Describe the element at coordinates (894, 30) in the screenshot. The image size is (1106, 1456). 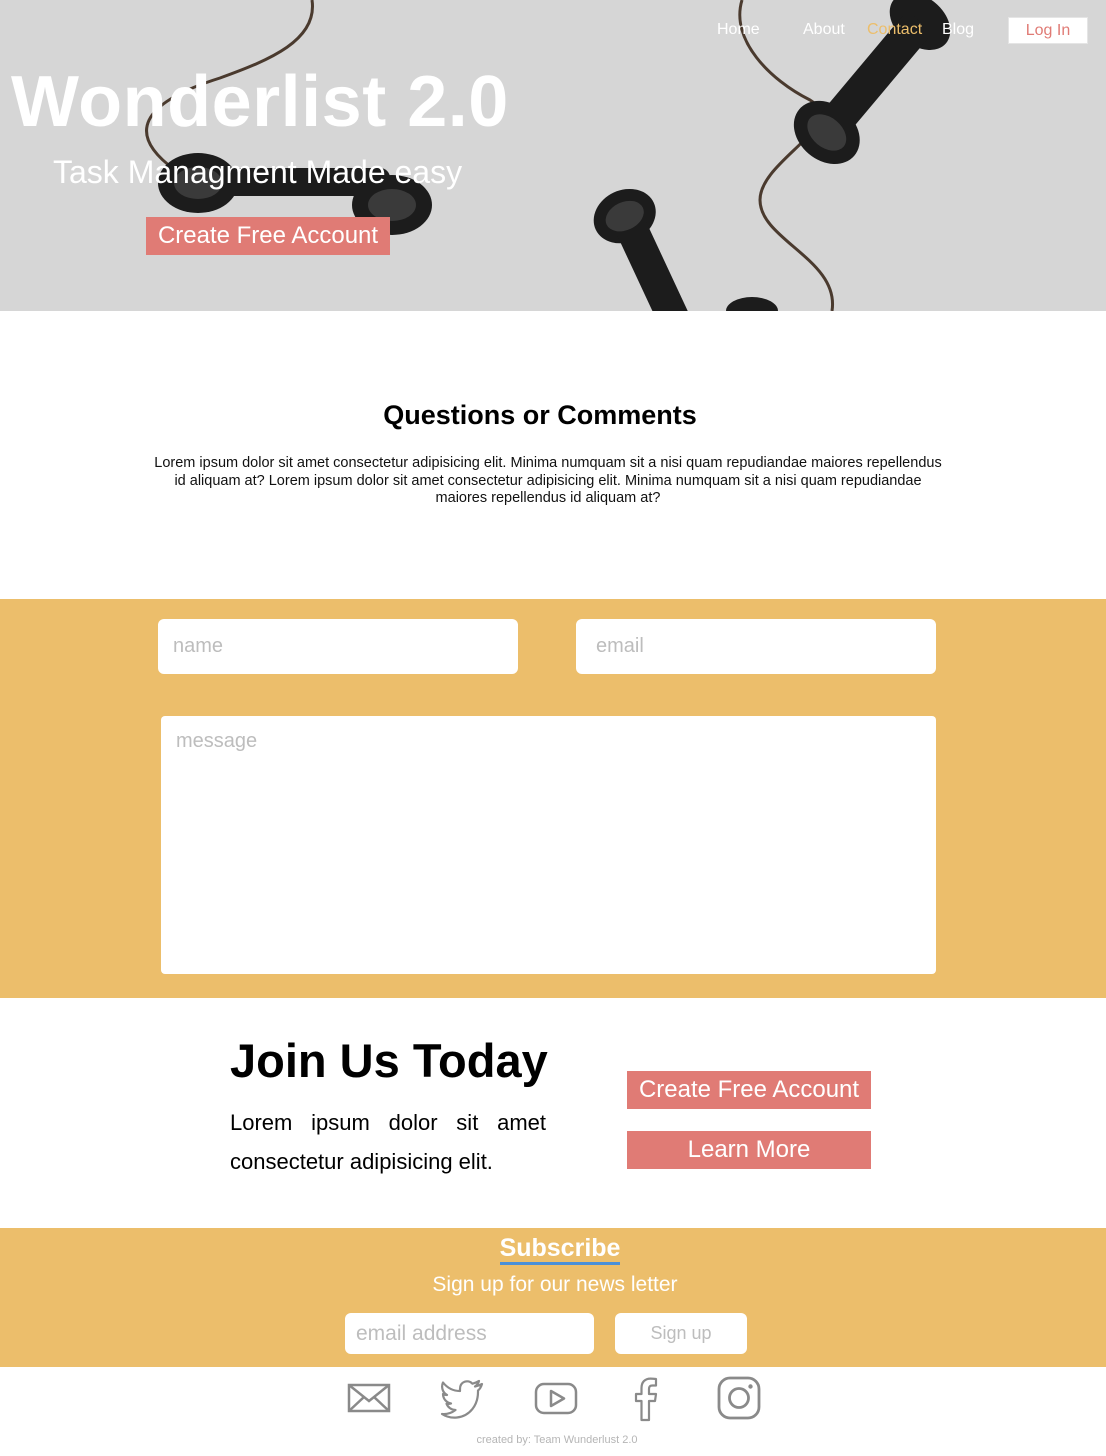
I see `nav-link-contact: Contact` at that location.